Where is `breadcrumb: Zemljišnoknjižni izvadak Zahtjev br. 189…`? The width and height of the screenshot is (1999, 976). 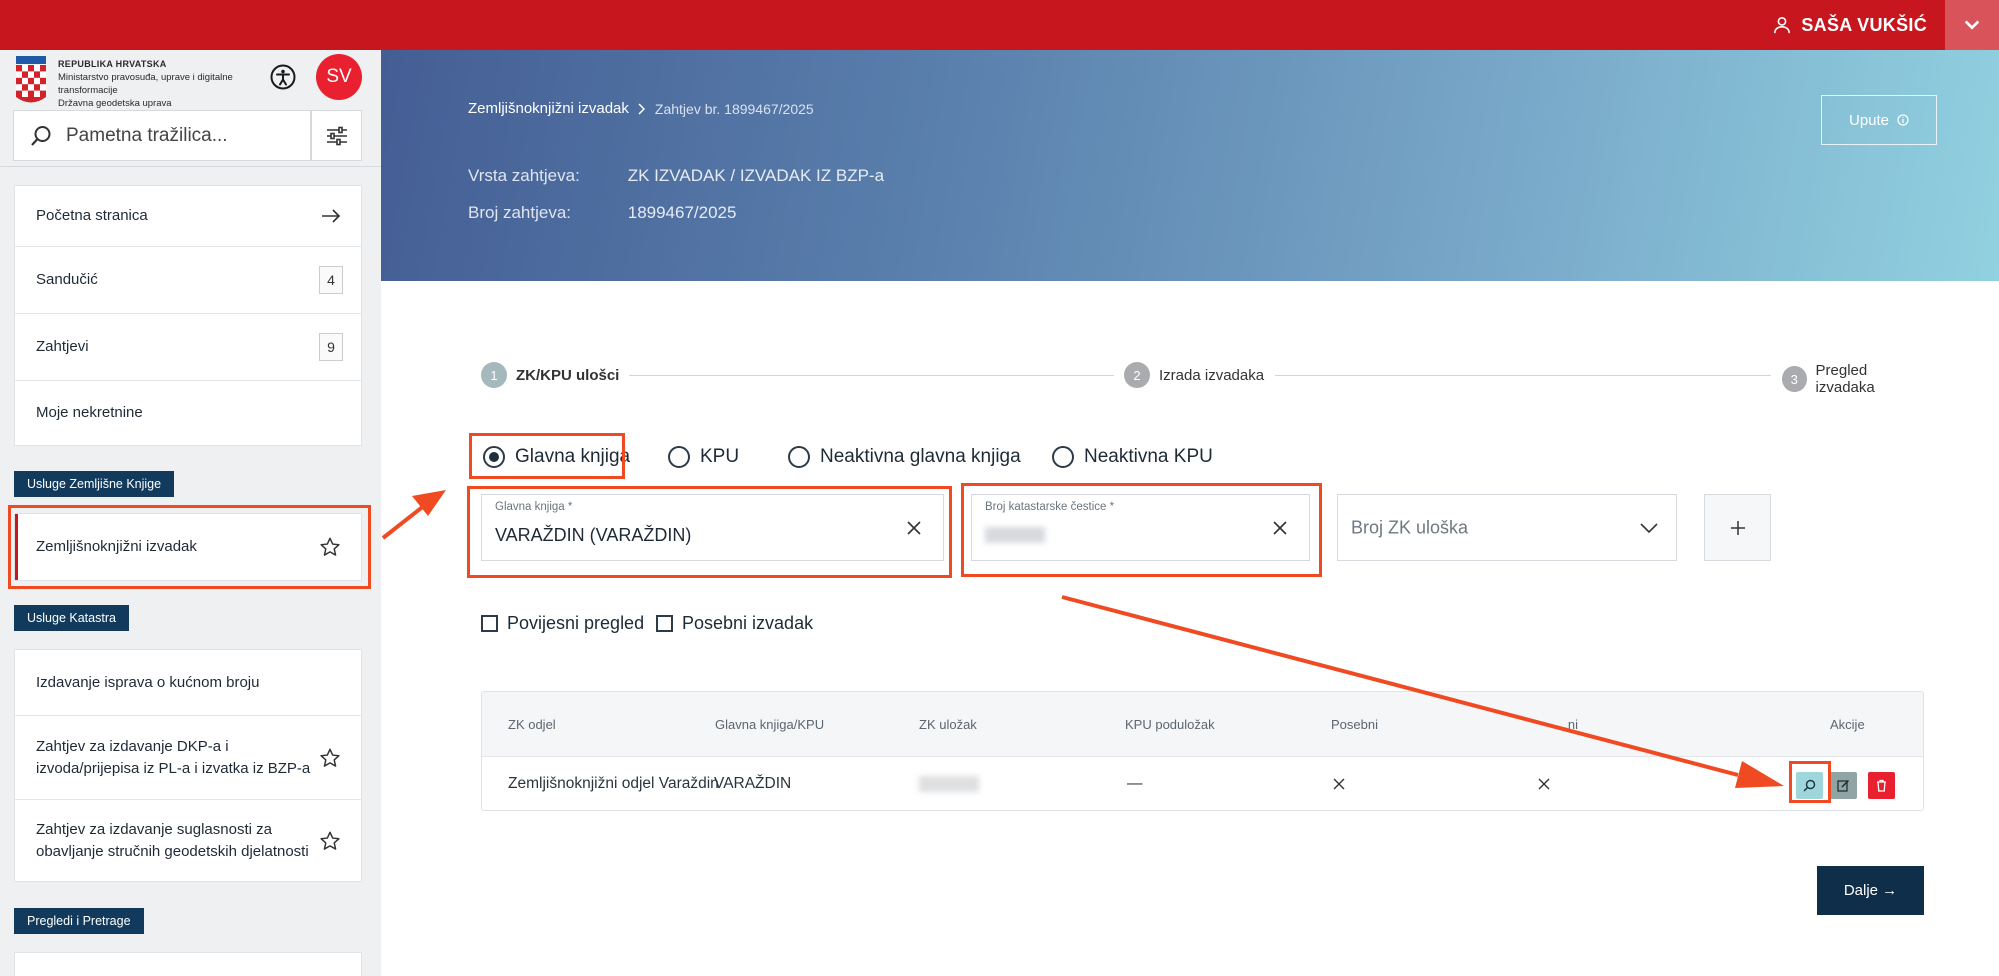 breadcrumb: Zemljišnoknjižni izvadak Zahtjev br. 189… is located at coordinates (641, 108).